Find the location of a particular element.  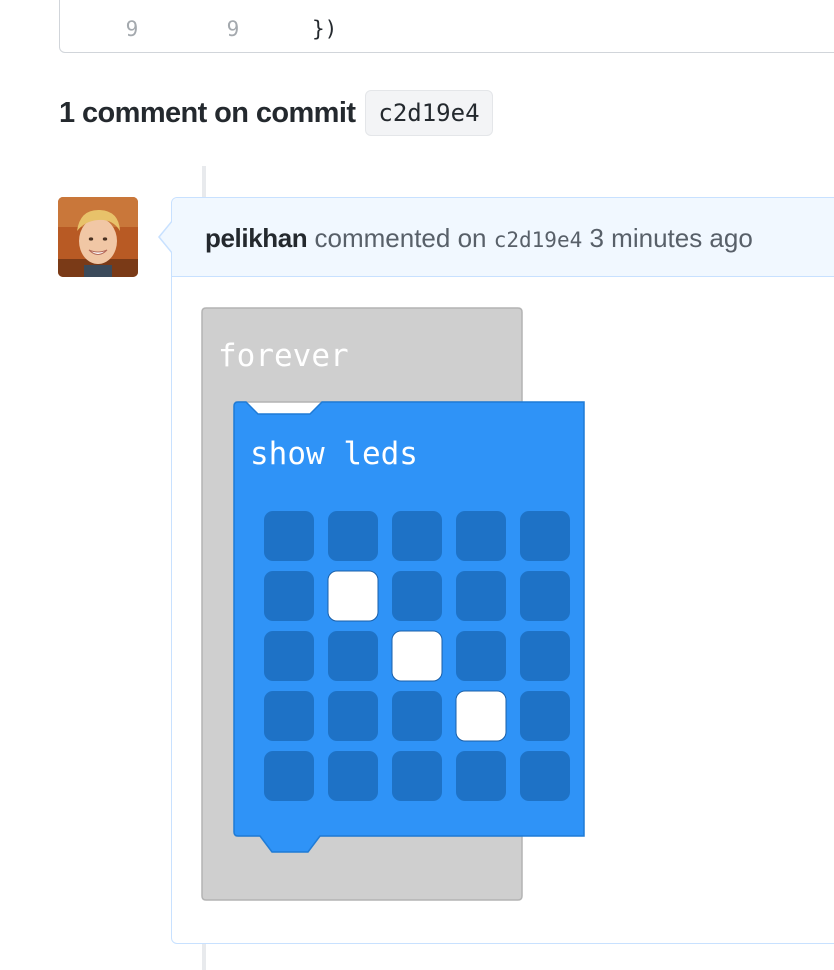

diff-code-box: 9 9 }) is located at coordinates (446, 26).